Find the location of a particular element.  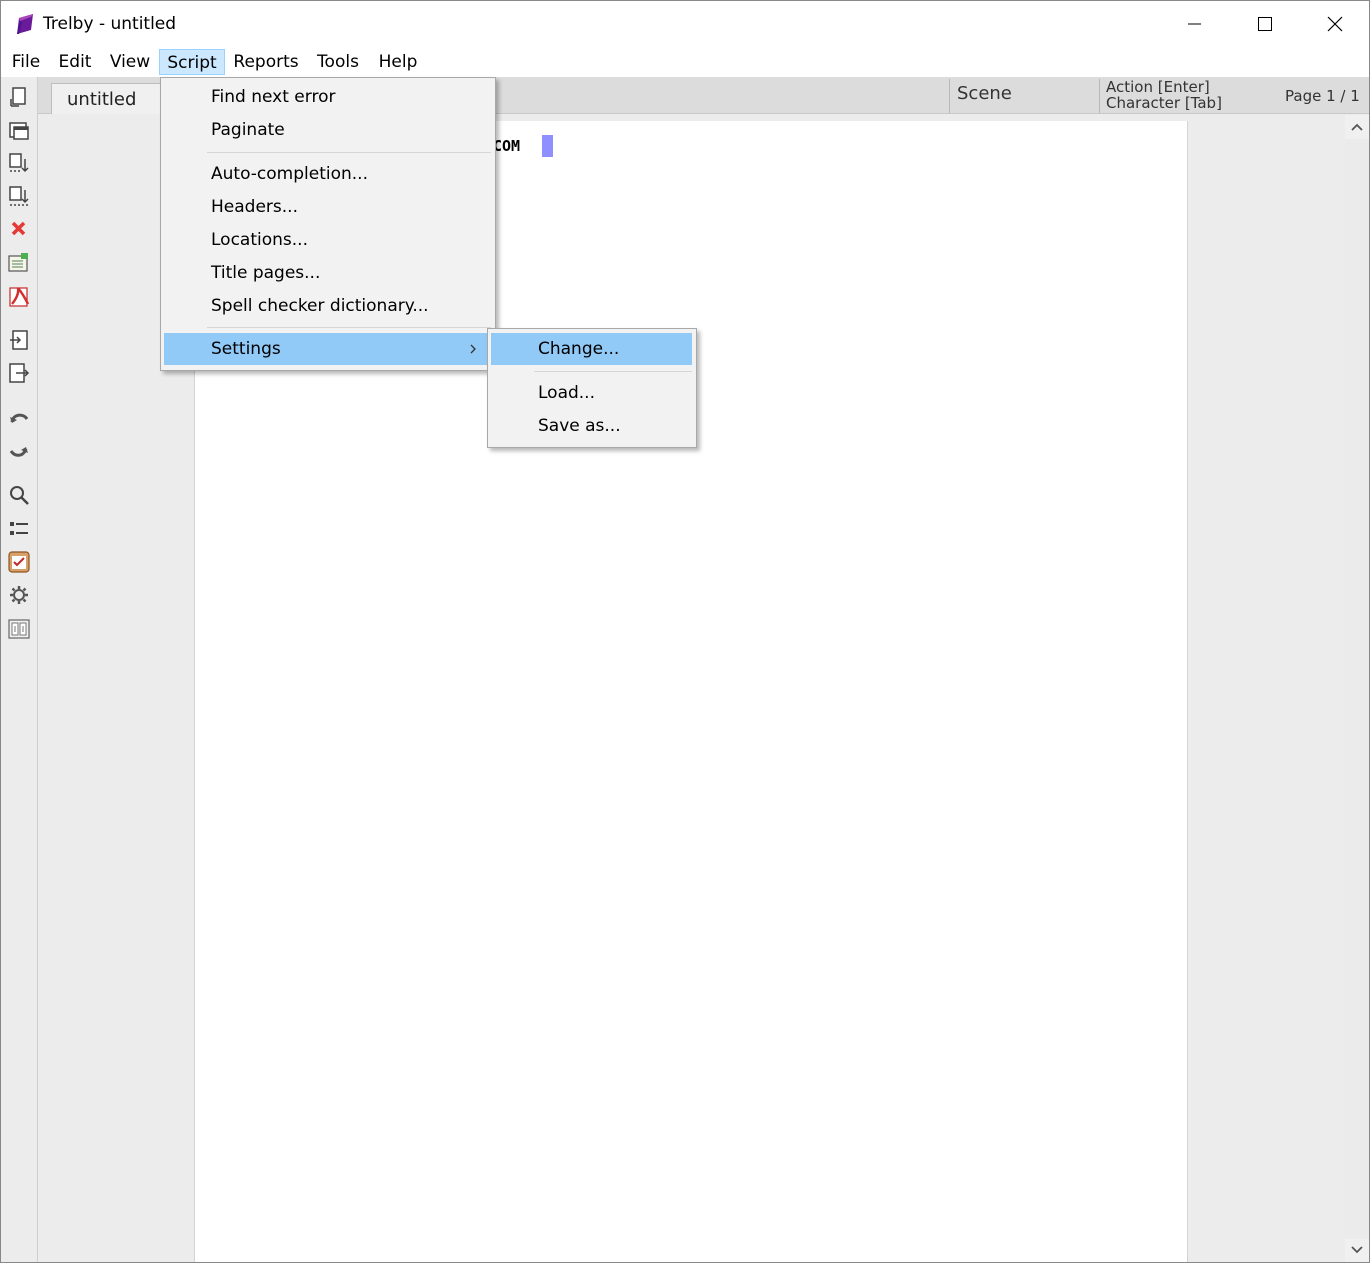

page-indicator: Page 1 / 1 is located at coordinates (1322, 96).